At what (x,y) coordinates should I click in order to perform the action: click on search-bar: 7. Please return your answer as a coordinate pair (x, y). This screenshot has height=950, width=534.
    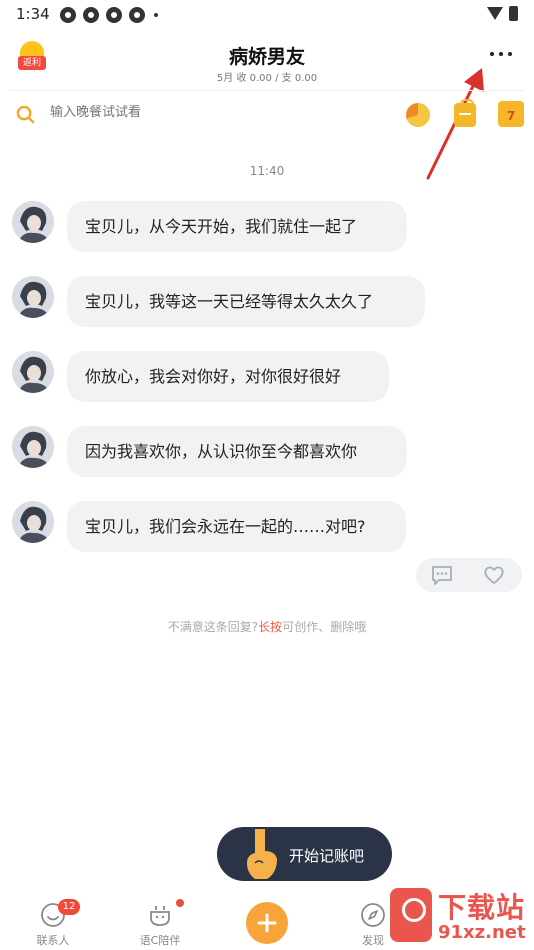
    Looking at the image, I should click on (267, 113).